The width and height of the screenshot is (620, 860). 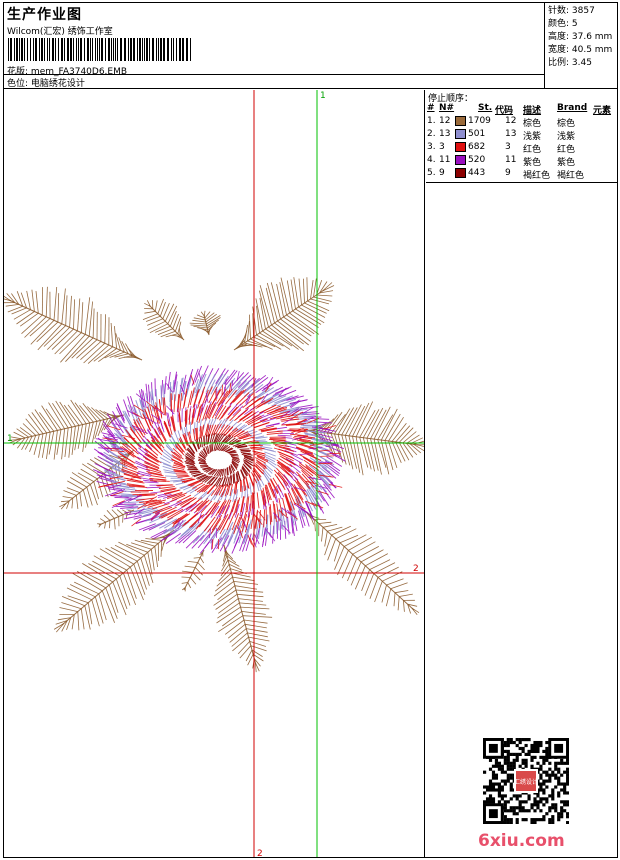 What do you see at coordinates (521, 109) in the screenshot?
I see `thread-table-header: # N# St. 代码 描述 Brand 元素` at bounding box center [521, 109].